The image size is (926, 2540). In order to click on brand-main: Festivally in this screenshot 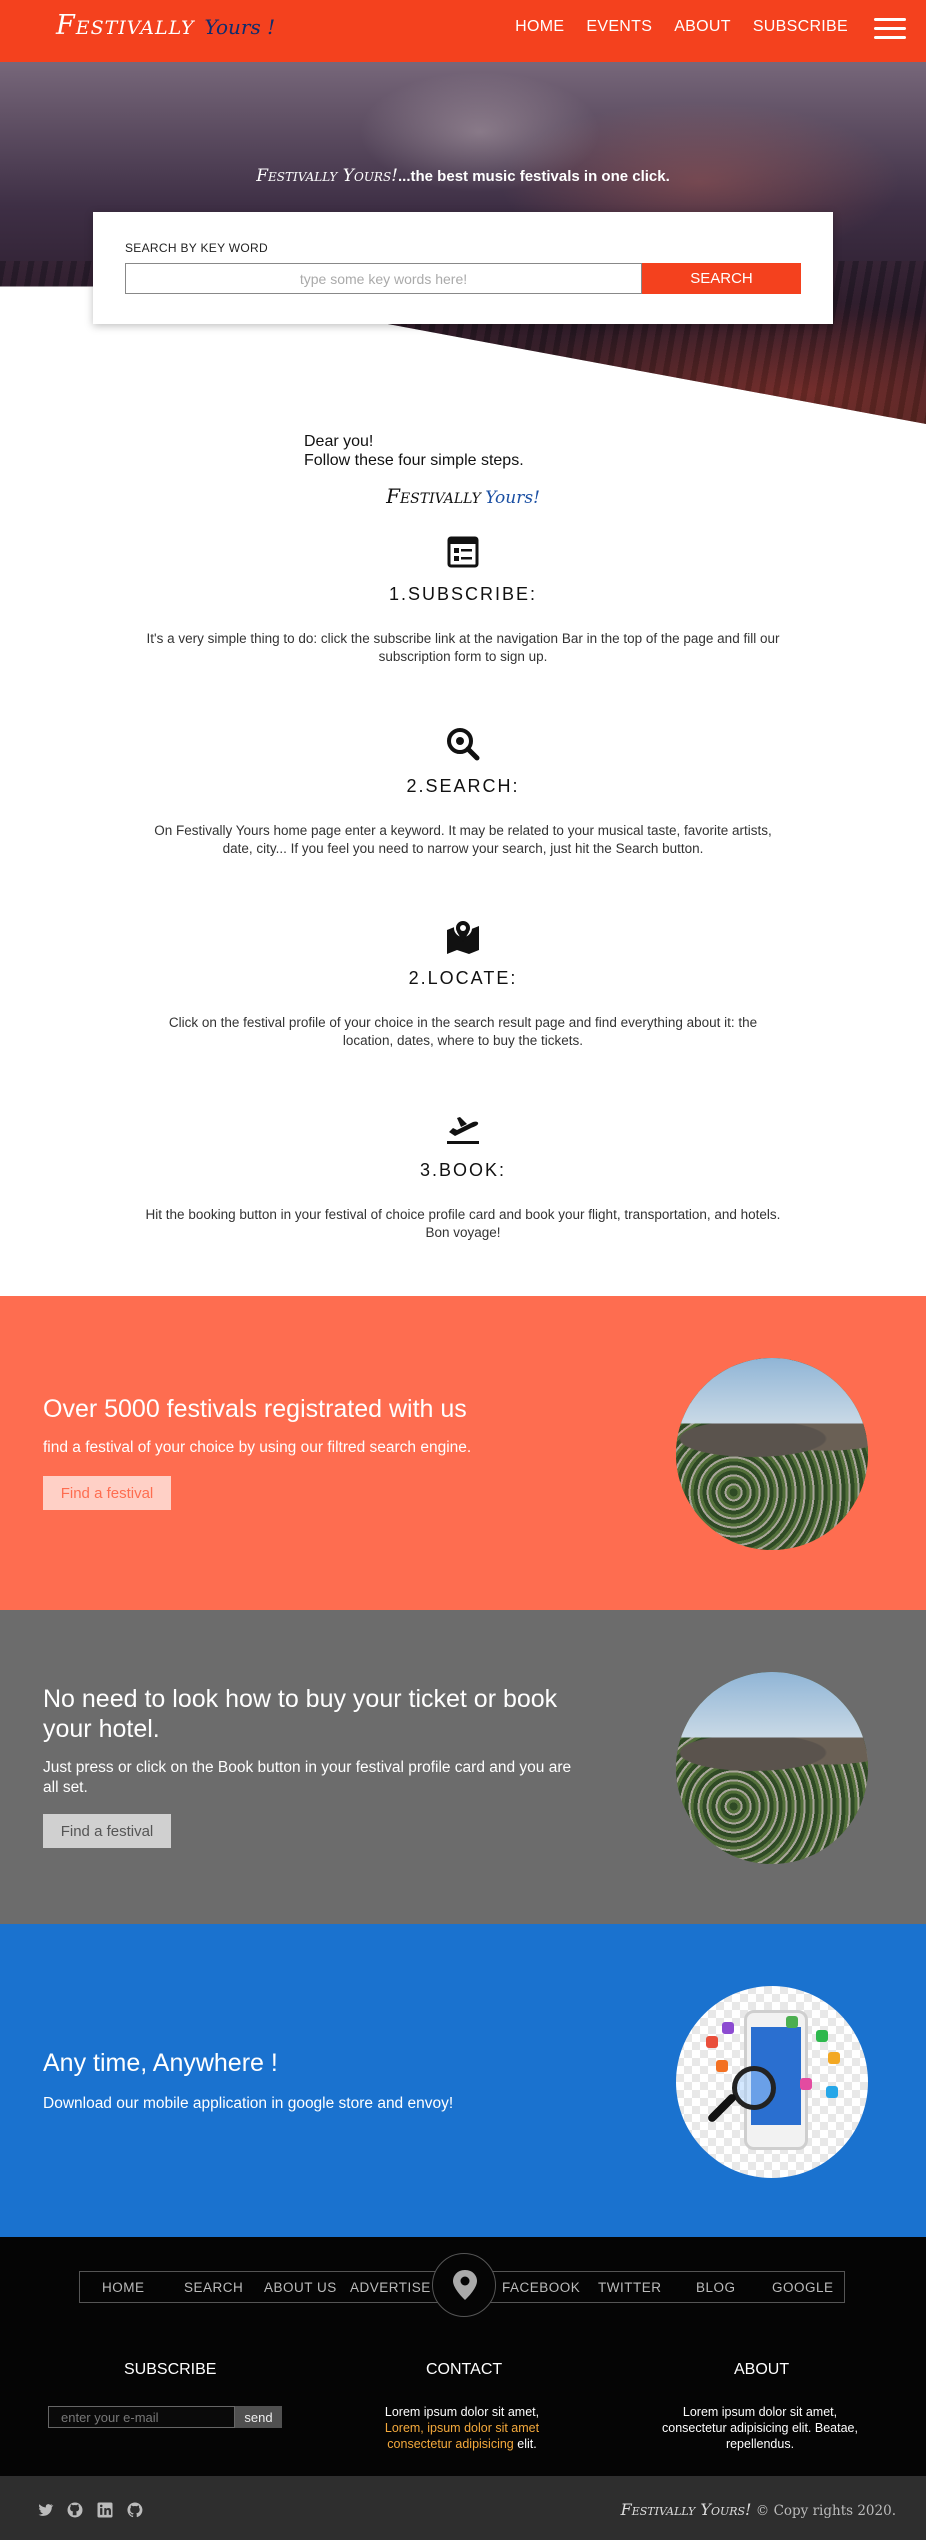, I will do `click(125, 25)`.